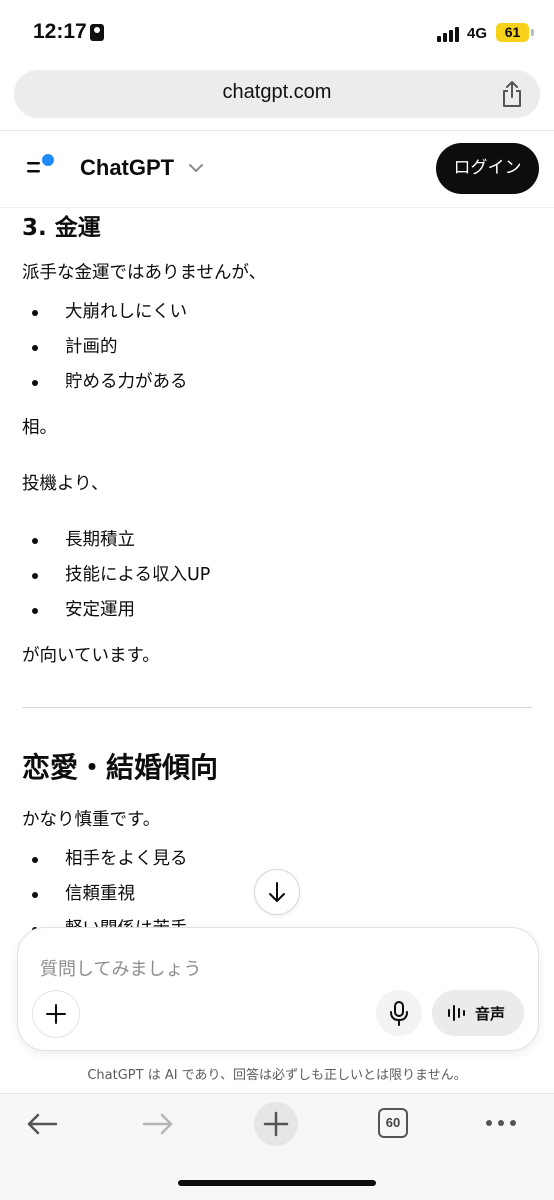 The width and height of the screenshot is (554, 1200). Describe the element at coordinates (126, 859) in the screenshot. I see `list-item: 相手をよく見る` at that location.